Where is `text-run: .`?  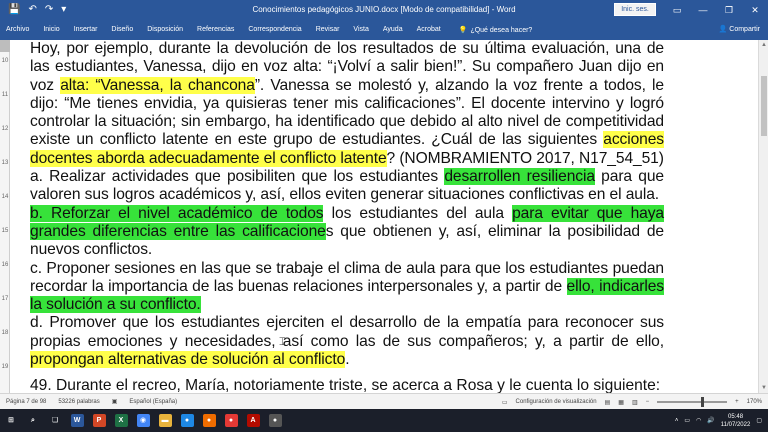
text-run: . is located at coordinates (347, 360).